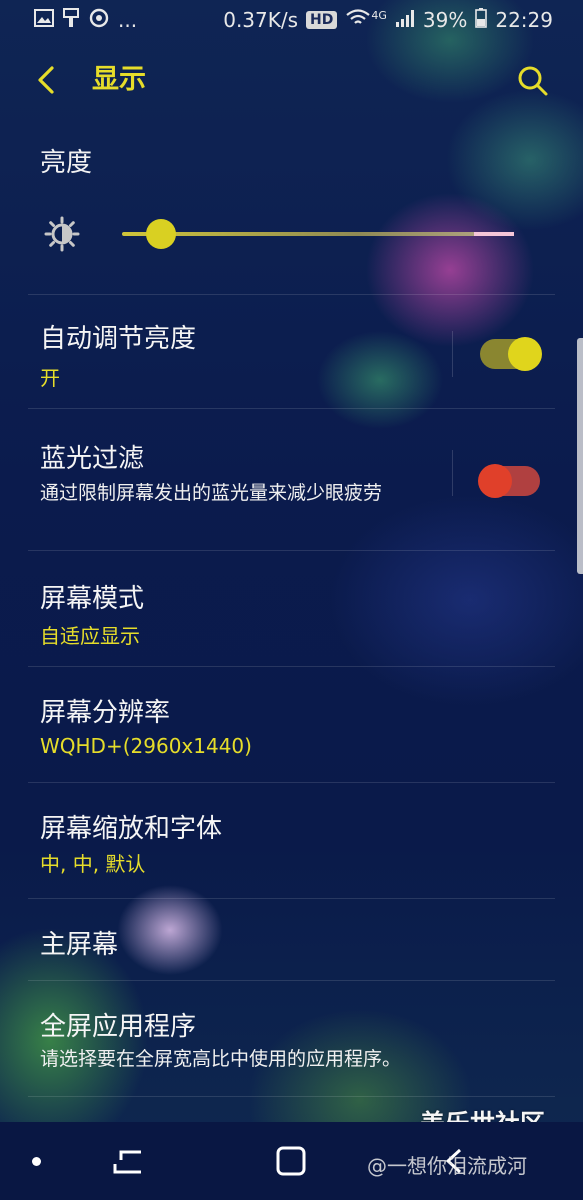  Describe the element at coordinates (481, 20) in the screenshot. I see `battery-icon` at that location.